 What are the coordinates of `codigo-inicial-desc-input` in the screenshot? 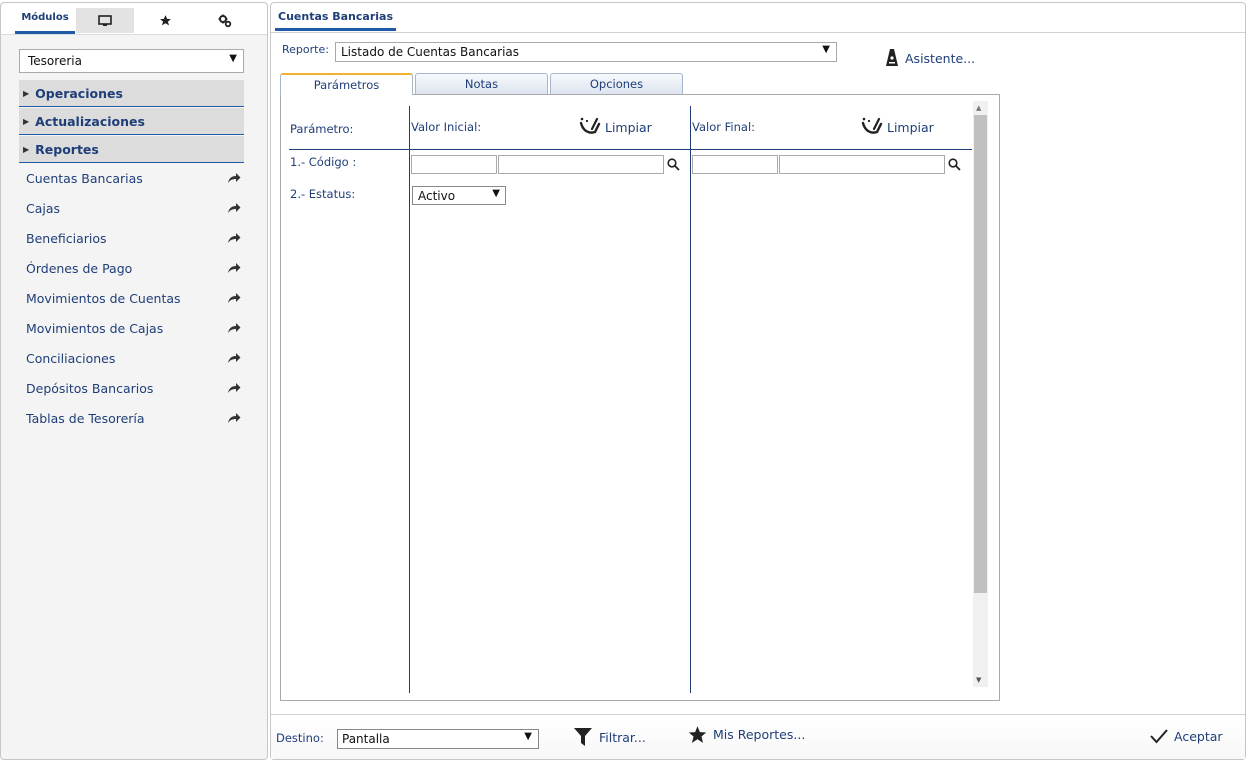 It's located at (581, 164).